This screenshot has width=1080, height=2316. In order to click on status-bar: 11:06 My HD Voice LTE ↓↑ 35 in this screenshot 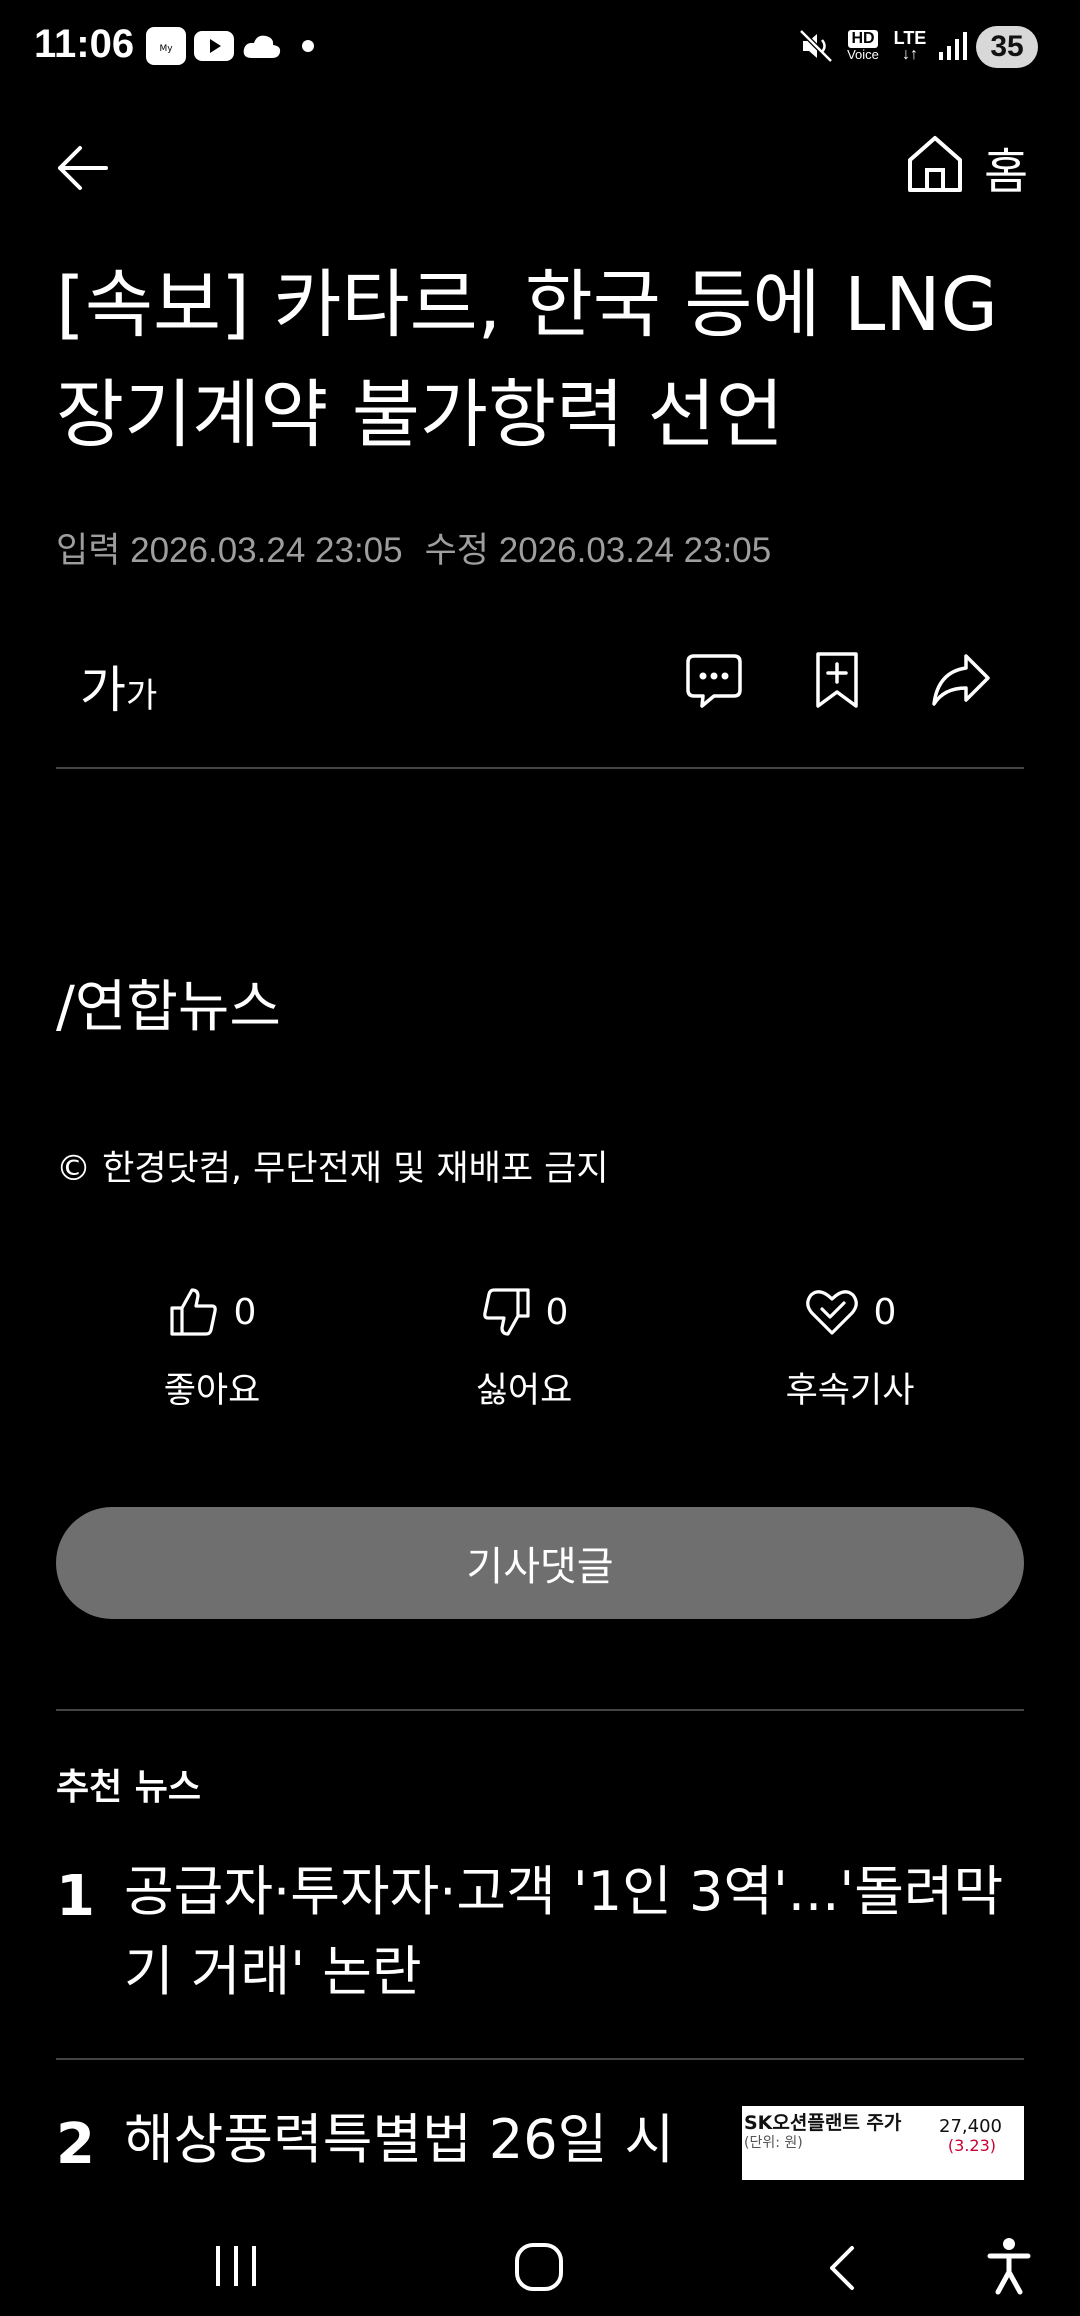, I will do `click(540, 48)`.